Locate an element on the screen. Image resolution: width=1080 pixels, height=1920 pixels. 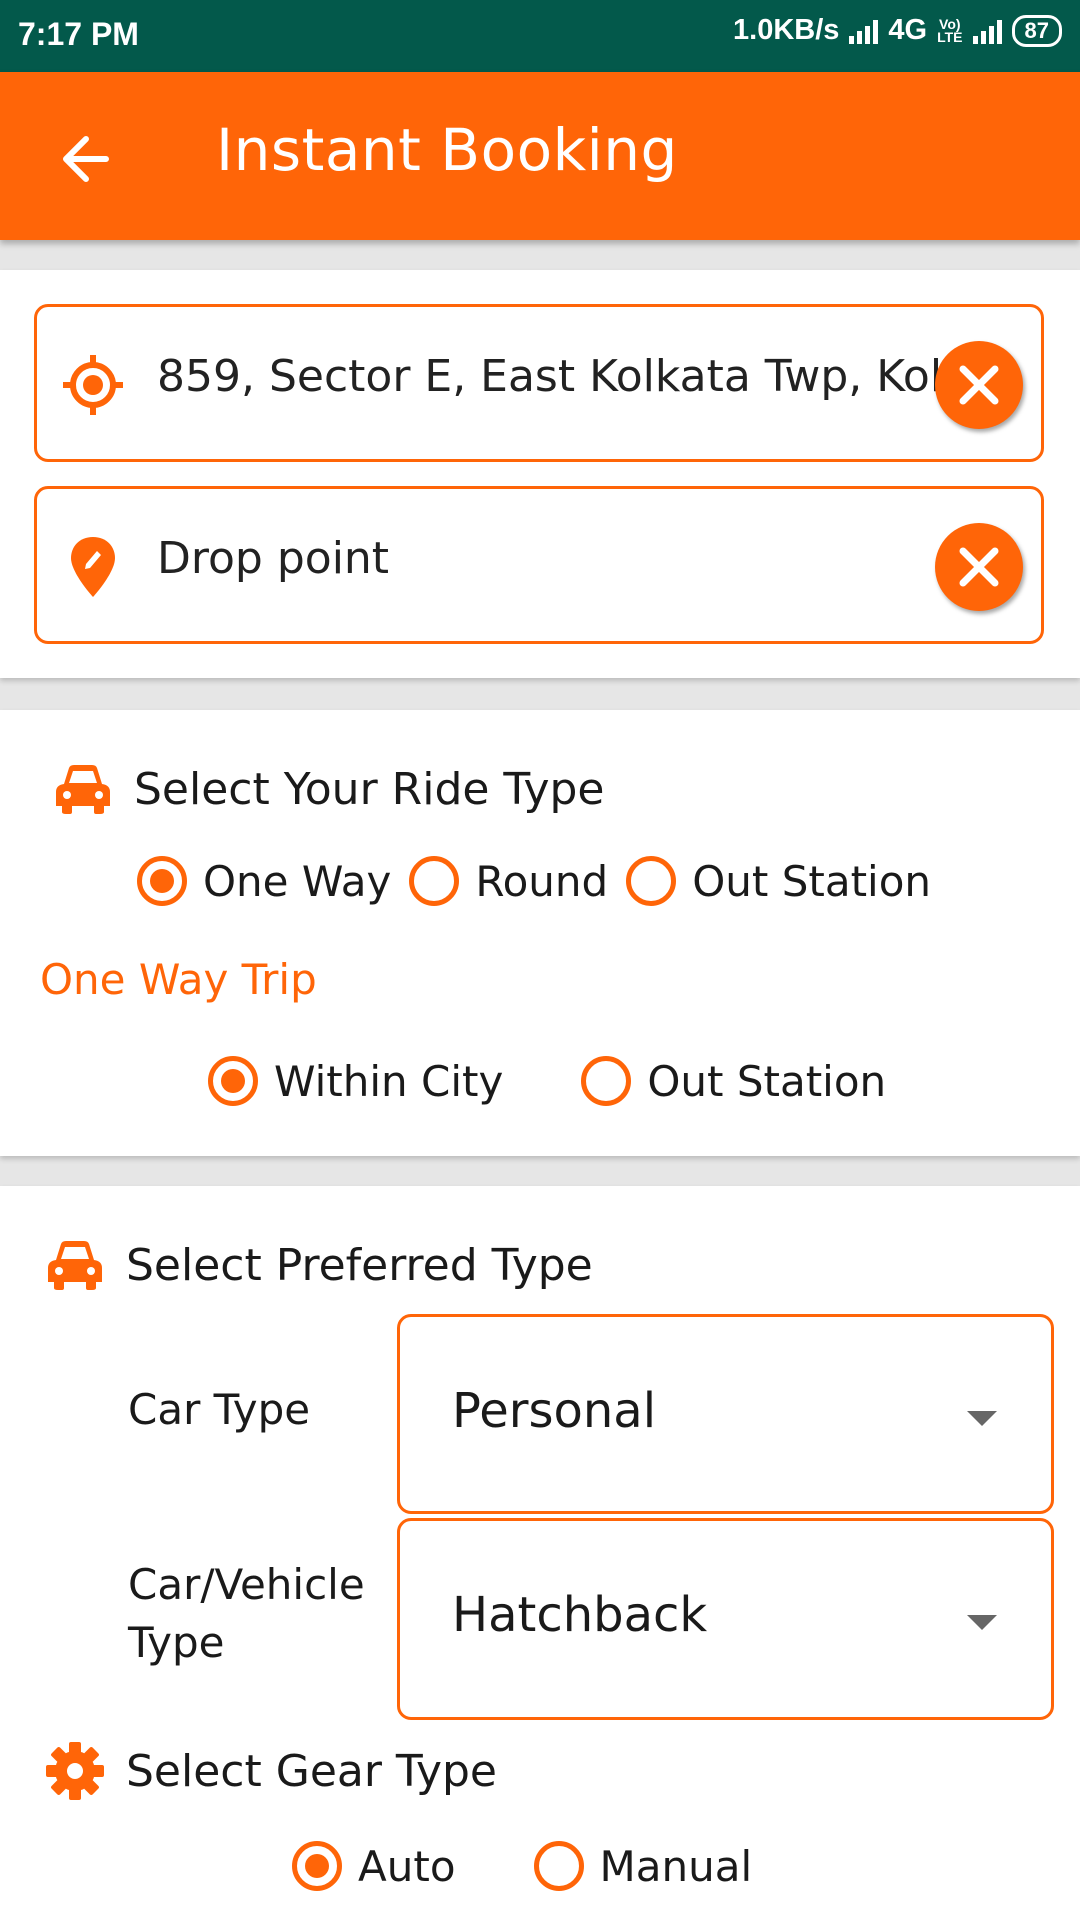
clear-pickup-button is located at coordinates (979, 385).